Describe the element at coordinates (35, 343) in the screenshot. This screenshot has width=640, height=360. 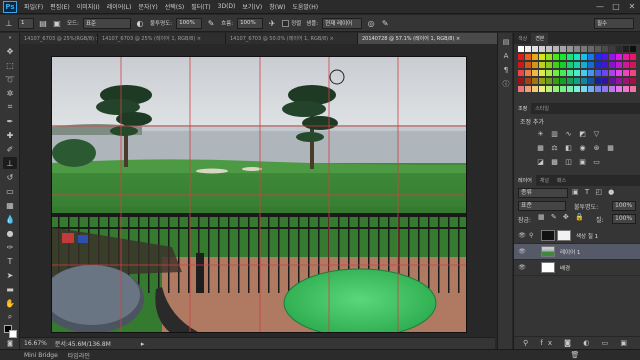
I see `zoom-level: 16.67%` at that location.